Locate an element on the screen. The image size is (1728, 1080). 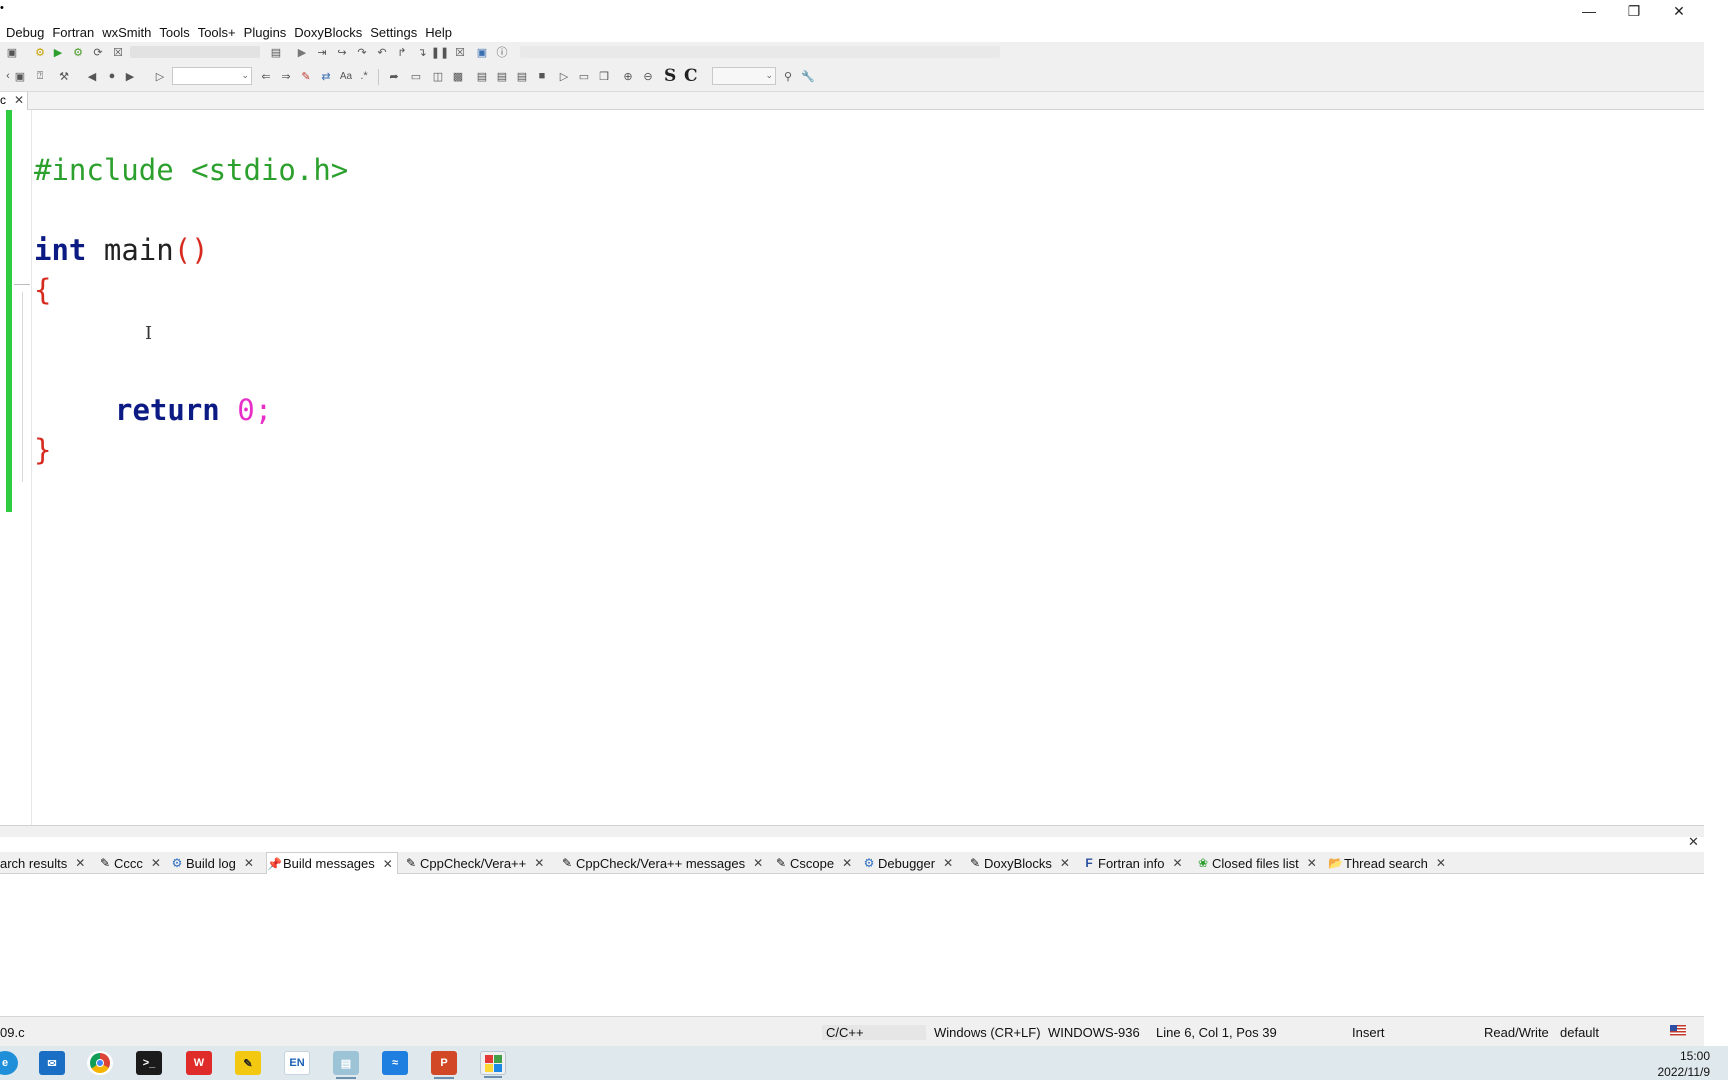
chrome-icon is located at coordinates (100, 1063).